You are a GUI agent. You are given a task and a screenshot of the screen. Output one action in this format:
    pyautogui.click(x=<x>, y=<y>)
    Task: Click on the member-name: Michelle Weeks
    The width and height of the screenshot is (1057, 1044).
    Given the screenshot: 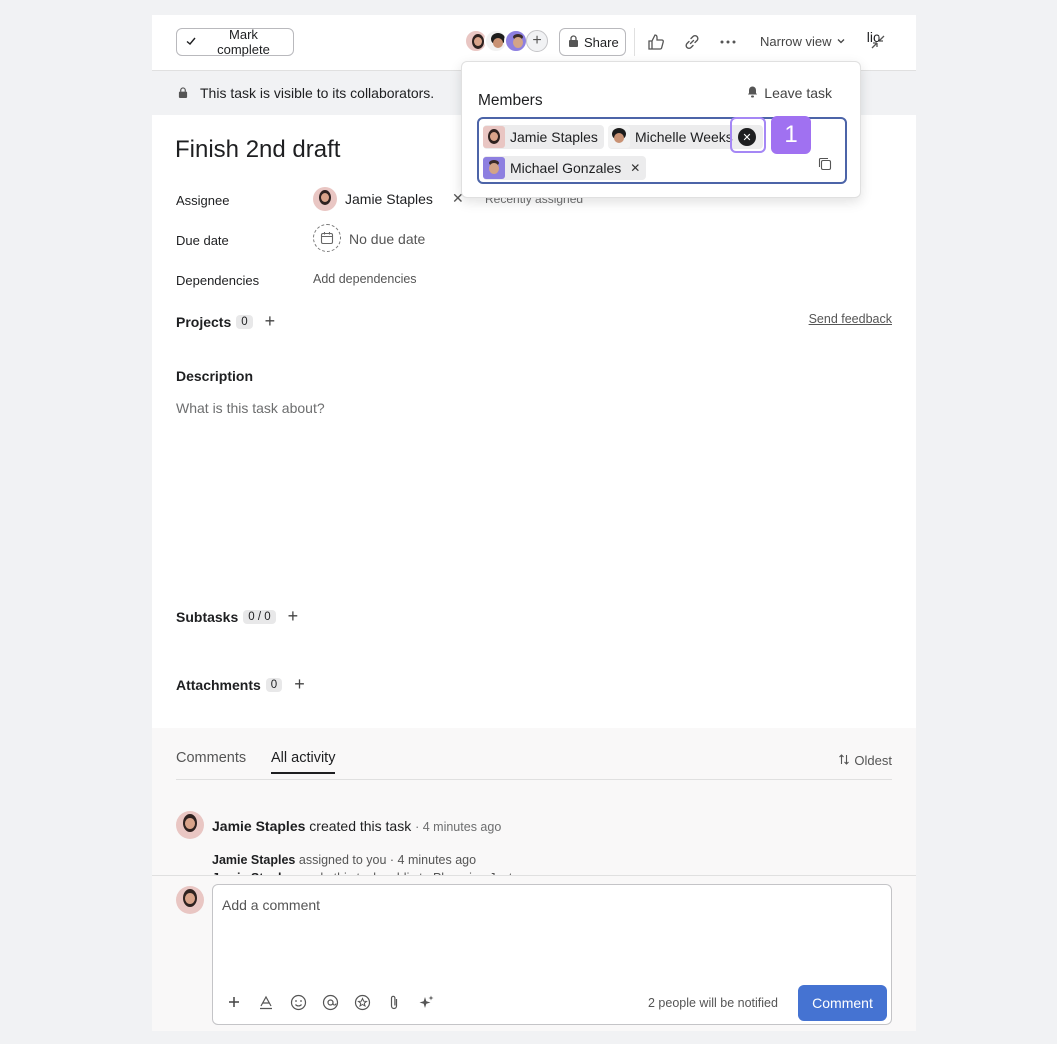 What is the action you would take?
    pyautogui.click(x=684, y=137)
    